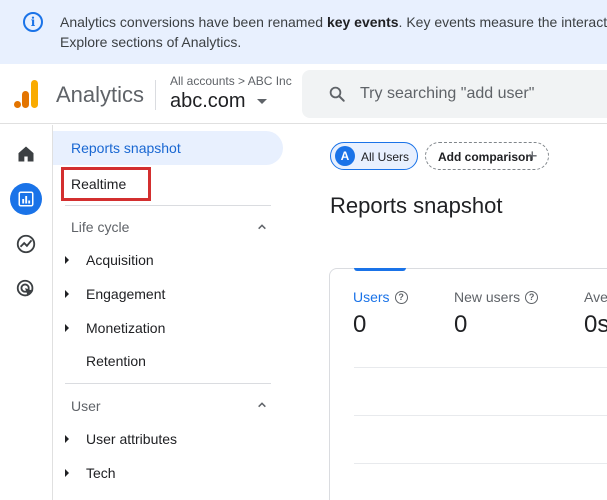 This screenshot has width=607, height=500. Describe the element at coordinates (532, 156) in the screenshot. I see `plus-icon: +` at that location.